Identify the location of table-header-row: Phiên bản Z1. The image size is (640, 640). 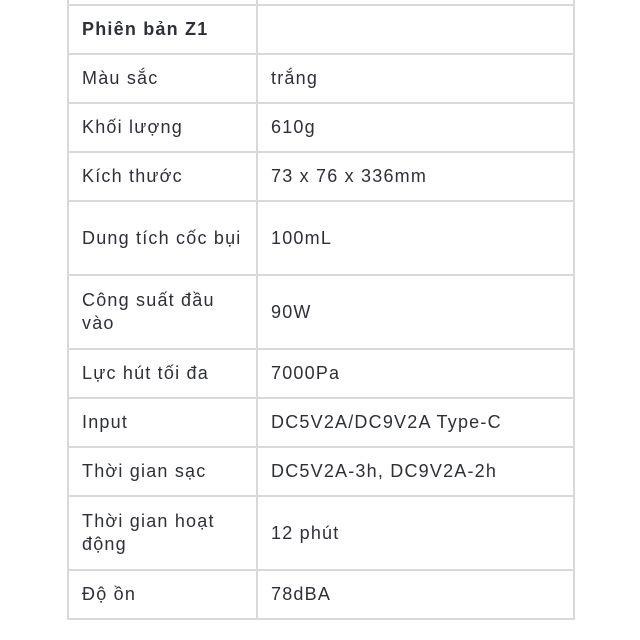
(321, 29).